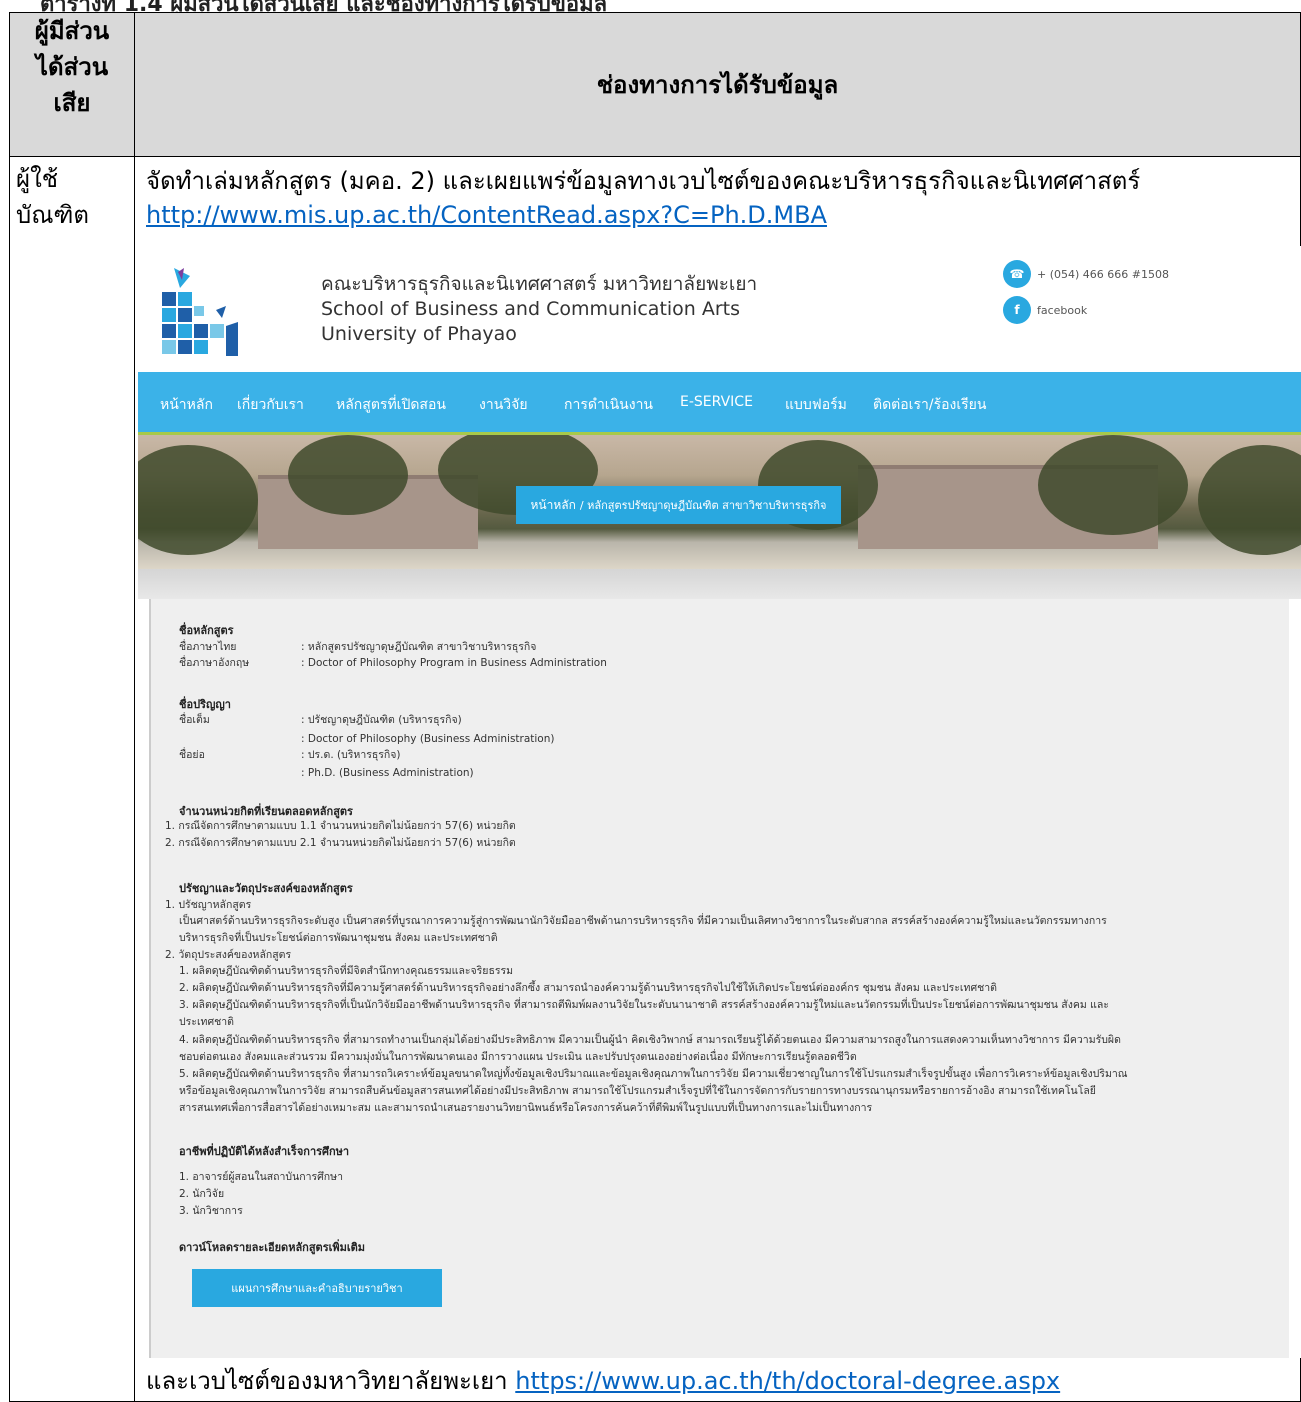 The width and height of the screenshot is (1301, 1402). Describe the element at coordinates (816, 405) in the screenshot. I see `nav-forms: แบบฟอร์ม` at that location.